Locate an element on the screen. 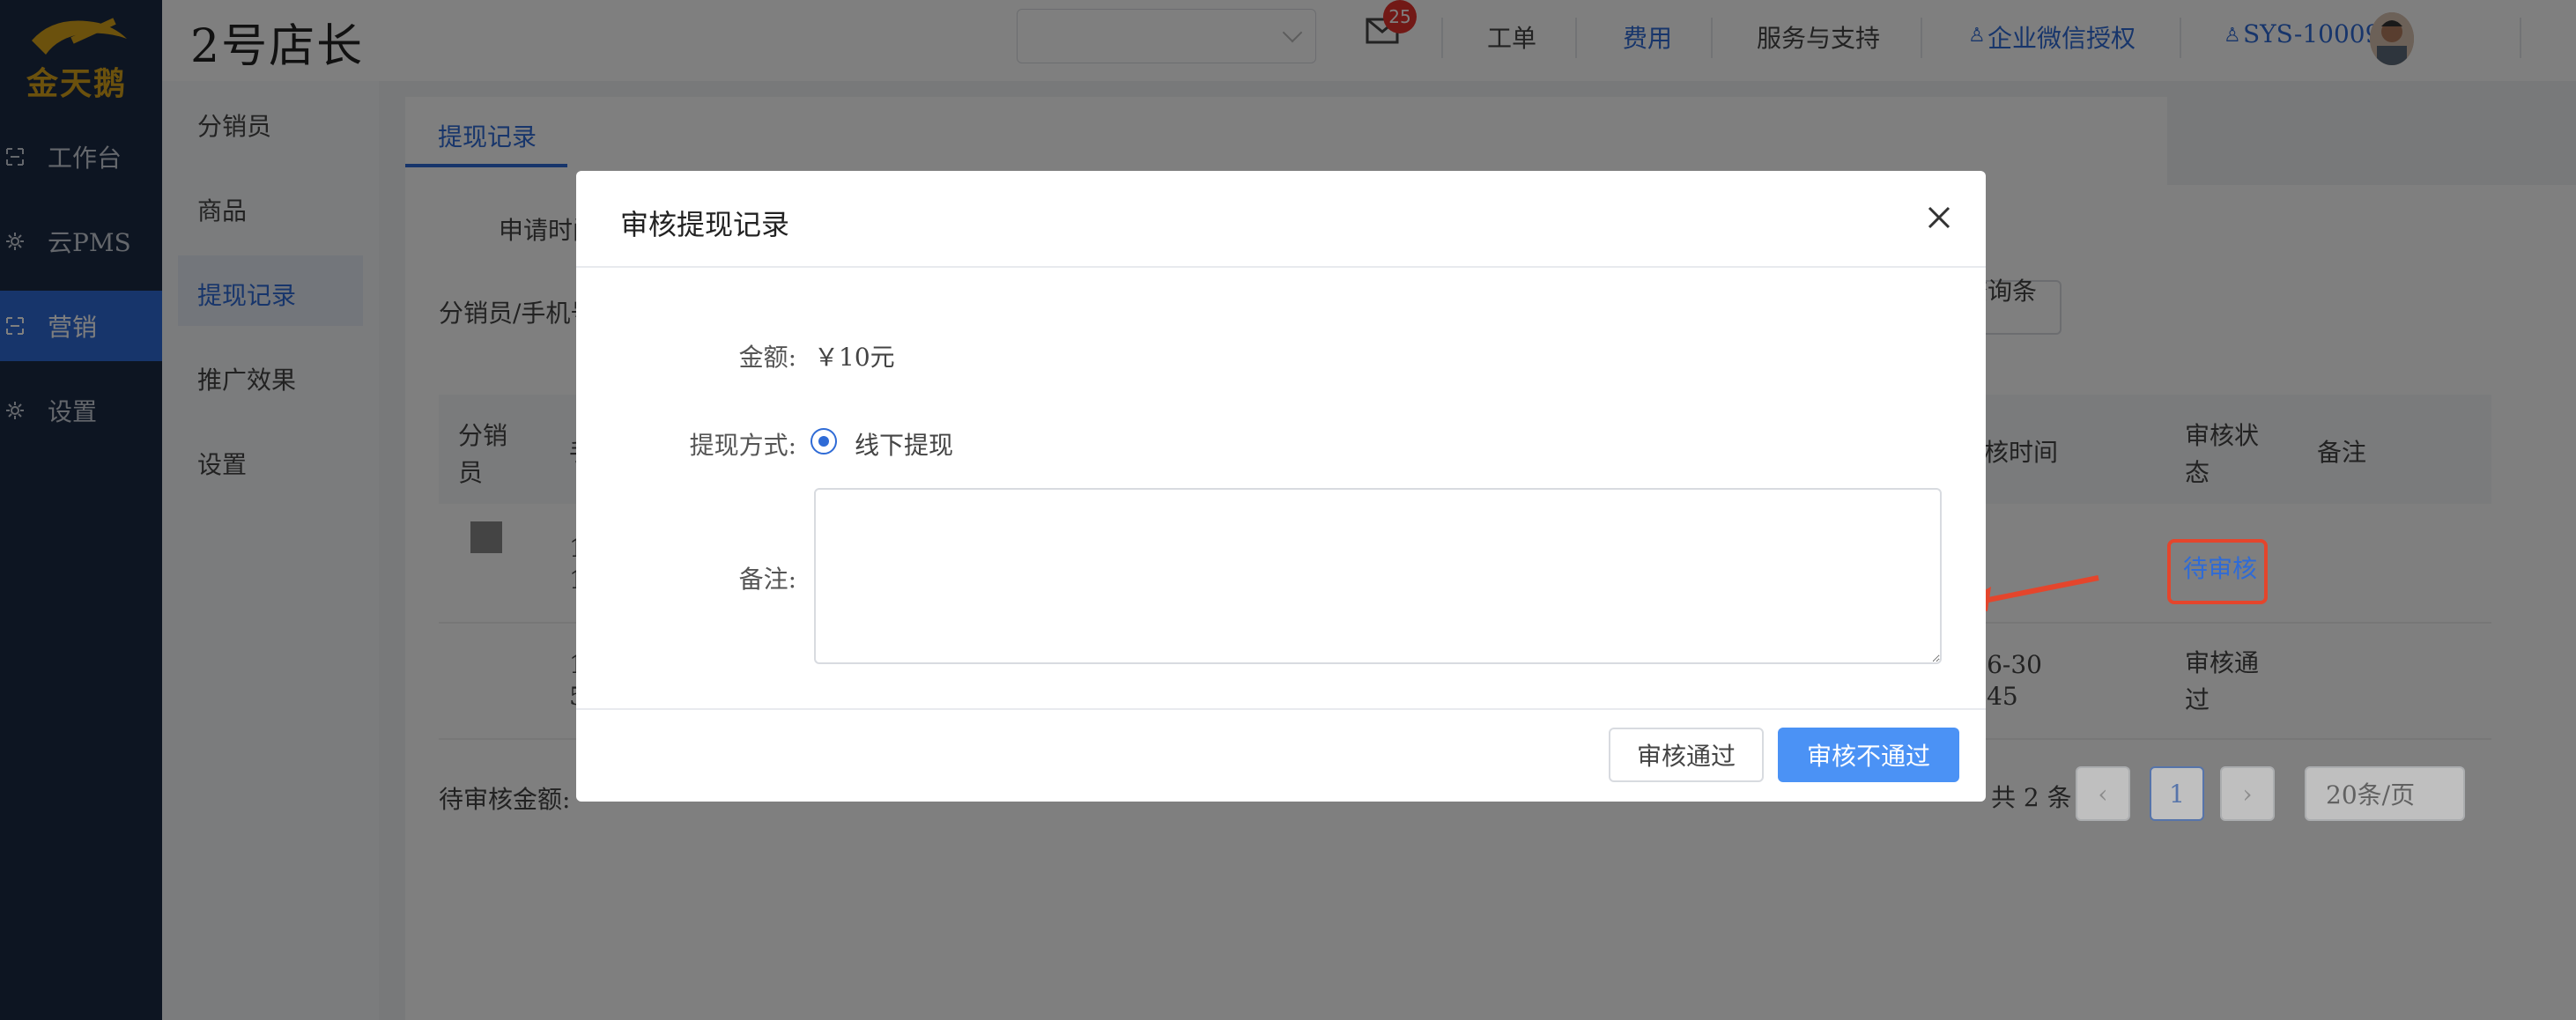 This screenshot has height=1020, width=2576. page-size-select: 20条/页 is located at coordinates (2385, 793).